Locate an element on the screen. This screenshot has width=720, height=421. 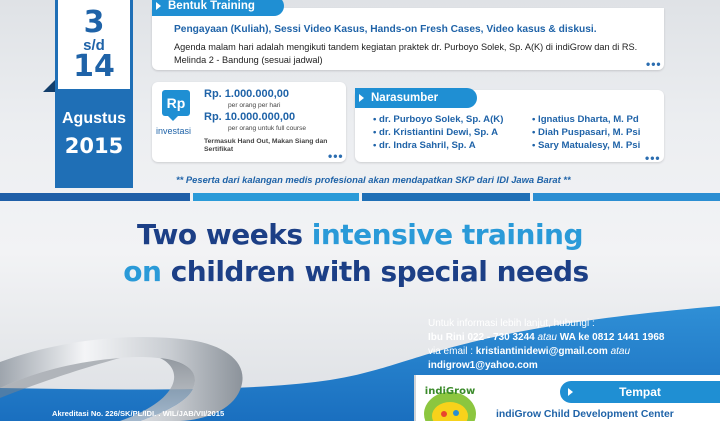
email-link: kristiantinidewi@gmail.com is located at coordinates (542, 351).